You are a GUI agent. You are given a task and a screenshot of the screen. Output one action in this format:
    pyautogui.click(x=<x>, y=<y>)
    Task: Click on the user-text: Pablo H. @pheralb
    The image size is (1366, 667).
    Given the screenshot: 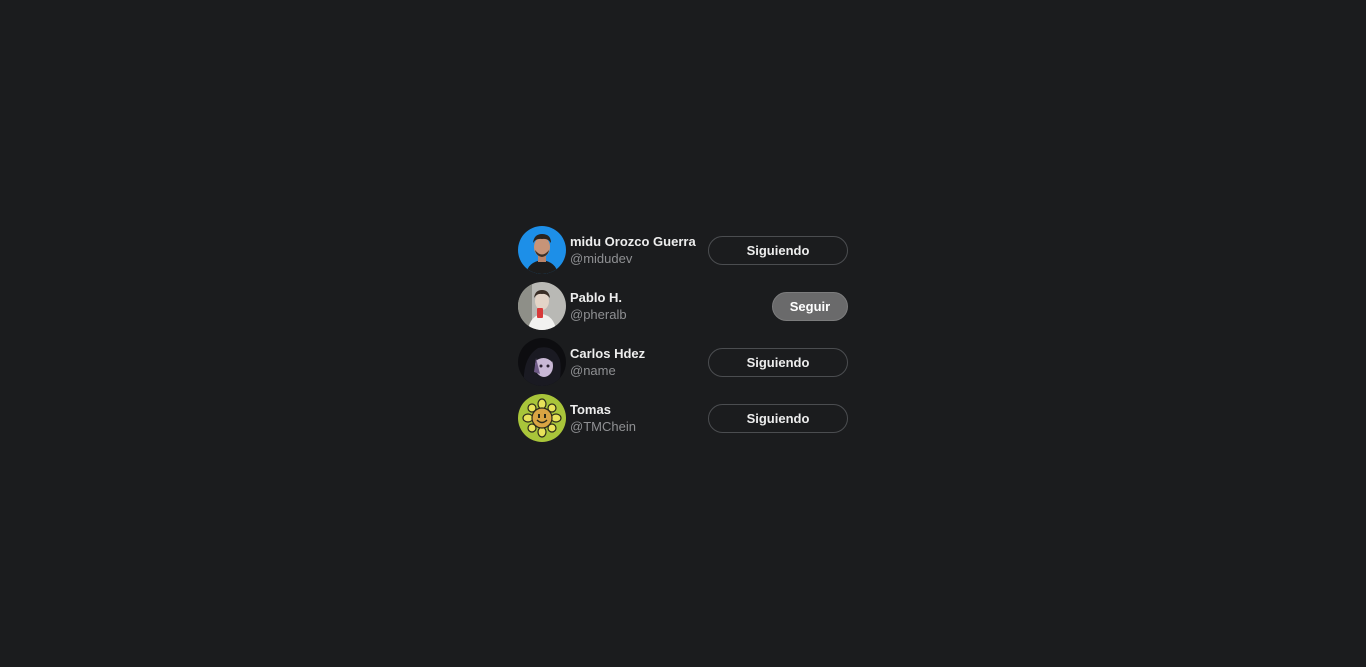 What is the action you would take?
    pyautogui.click(x=598, y=306)
    